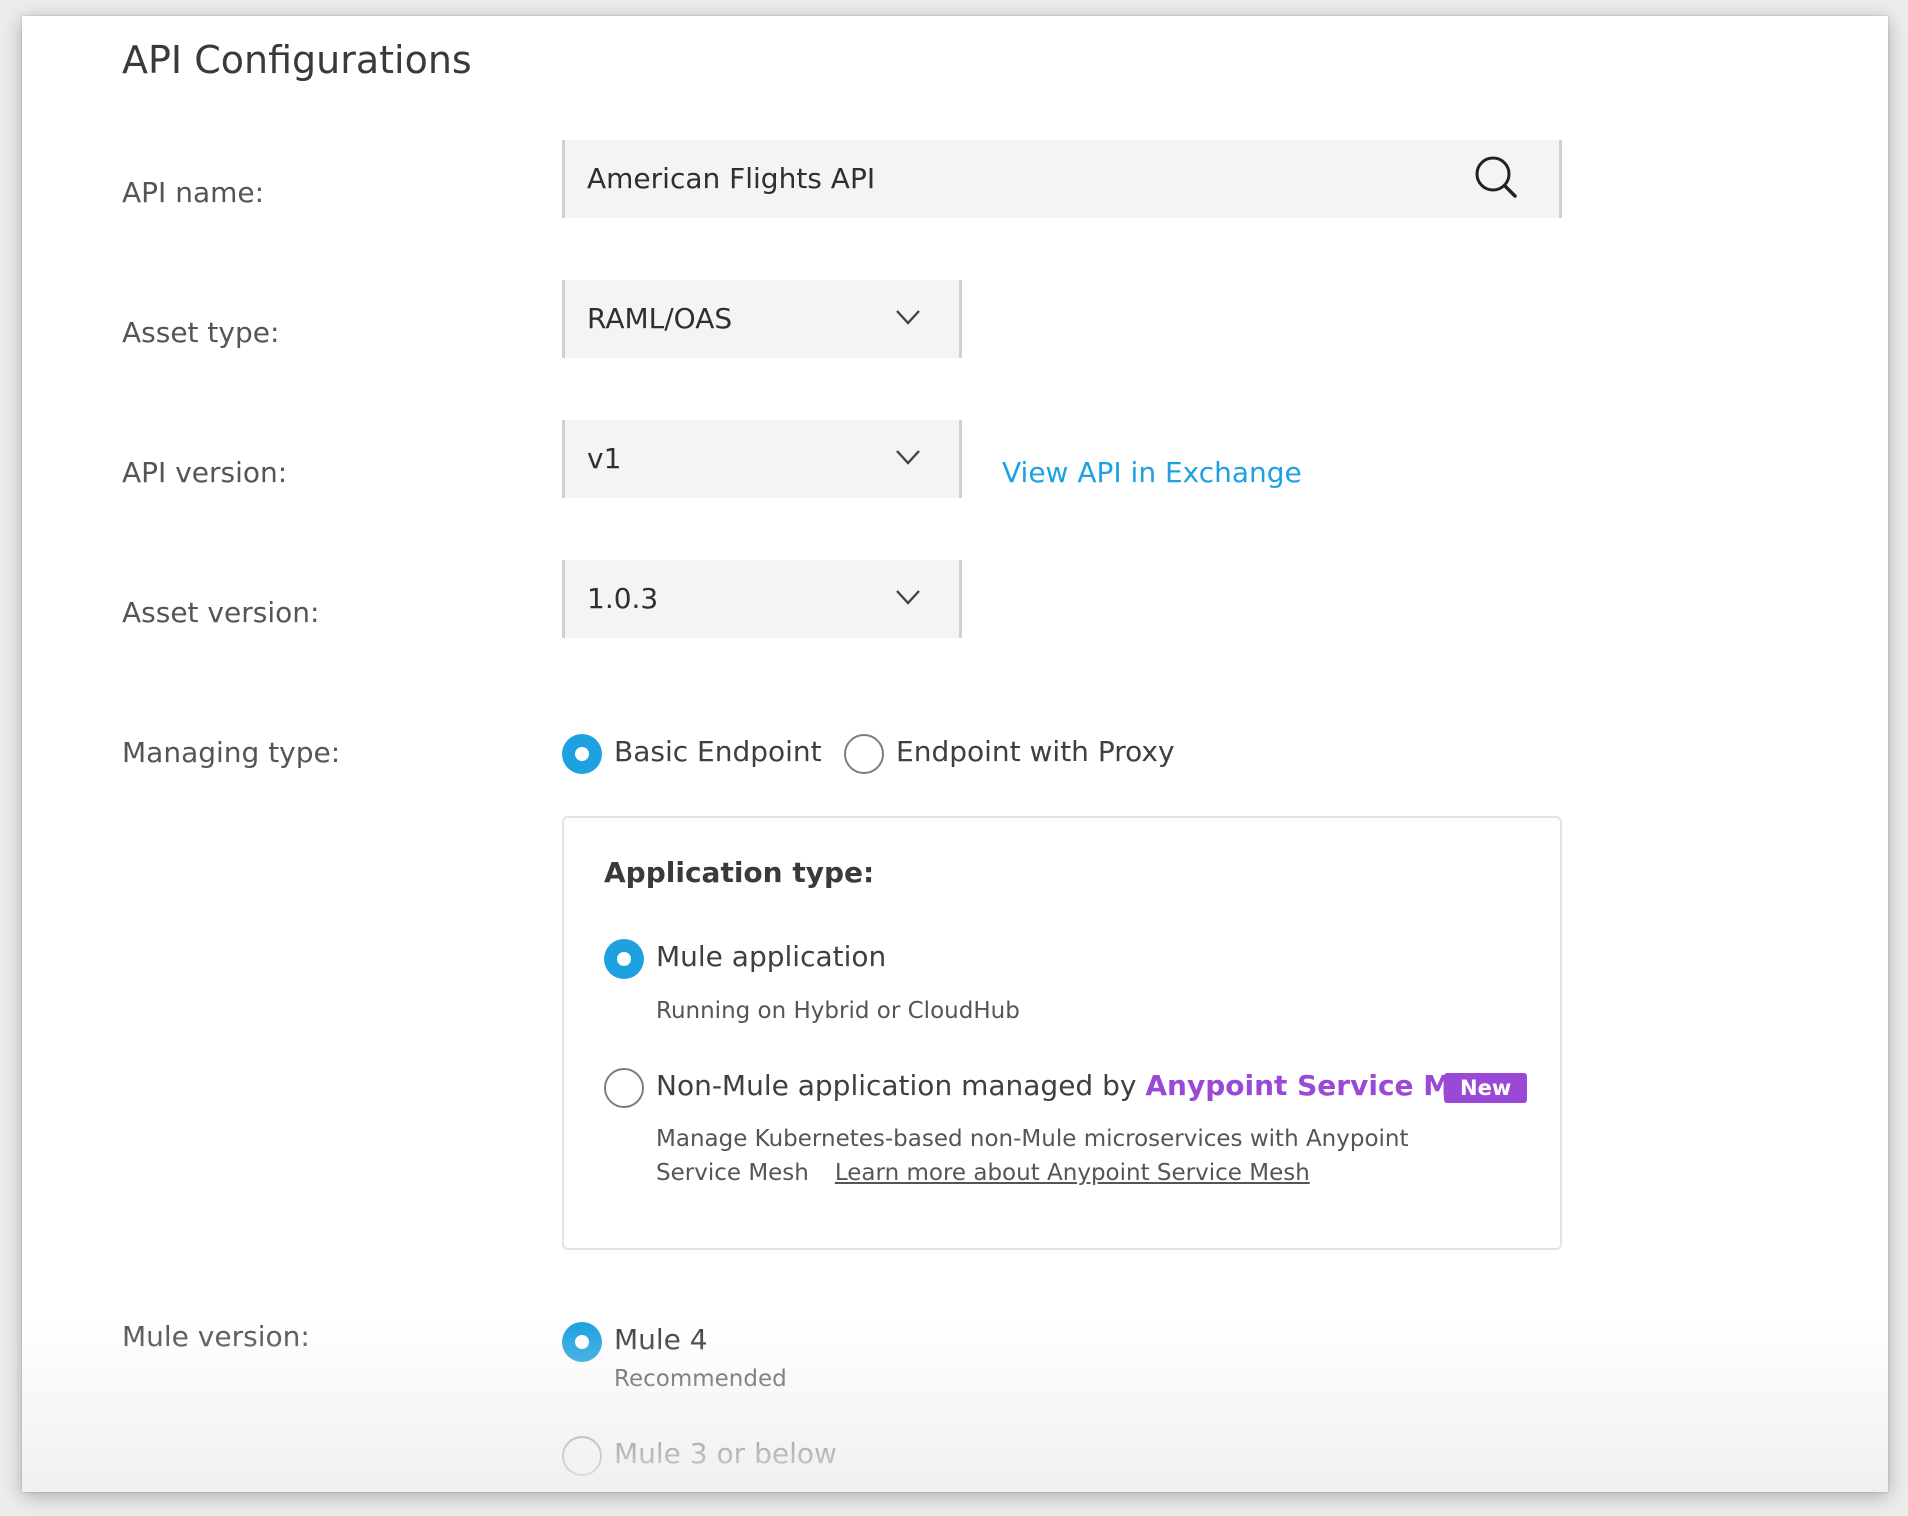  What do you see at coordinates (901, 1085) in the screenshot?
I see `non-mule-label-prefix: Non-Mule application managed by` at bounding box center [901, 1085].